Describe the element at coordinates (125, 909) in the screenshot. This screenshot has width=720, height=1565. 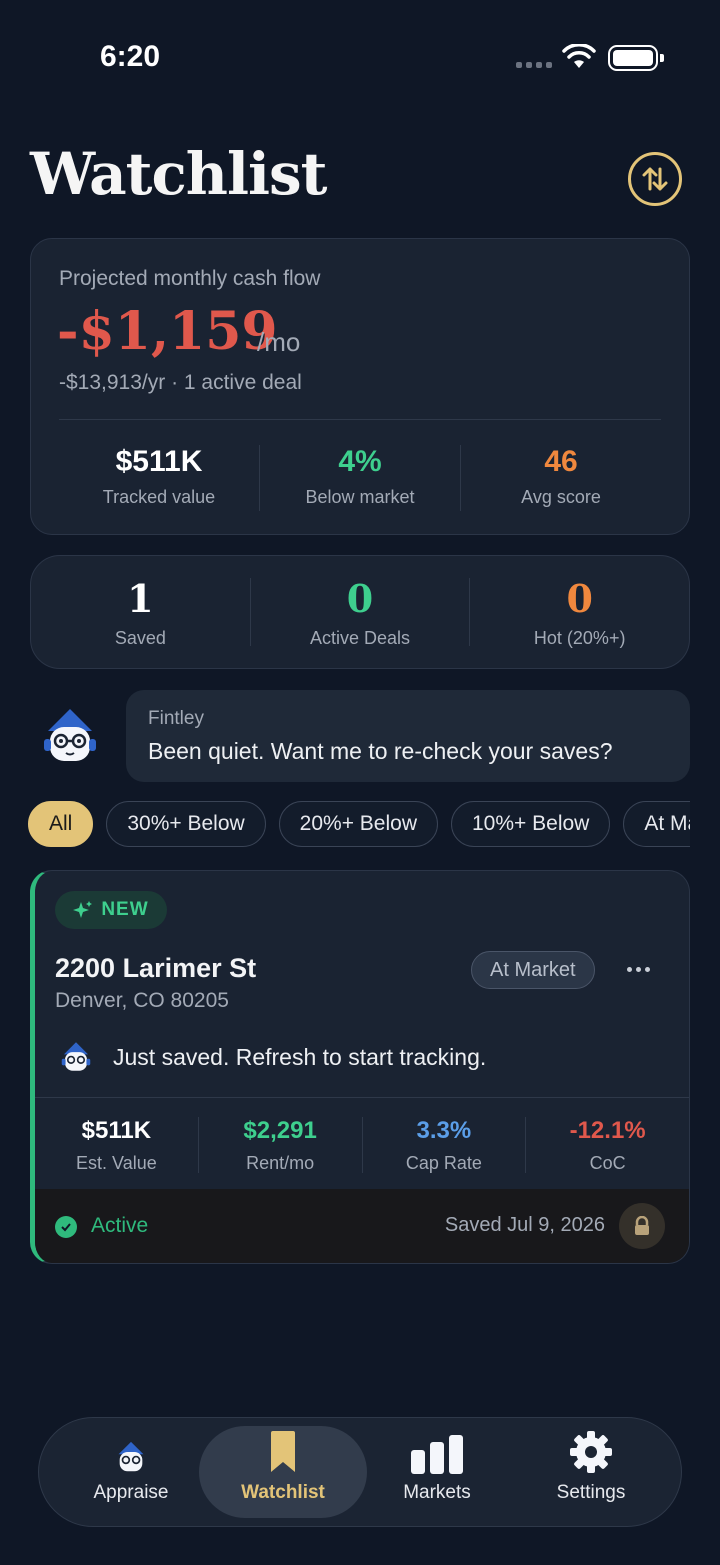
I see `new-badge-label: NEW` at that location.